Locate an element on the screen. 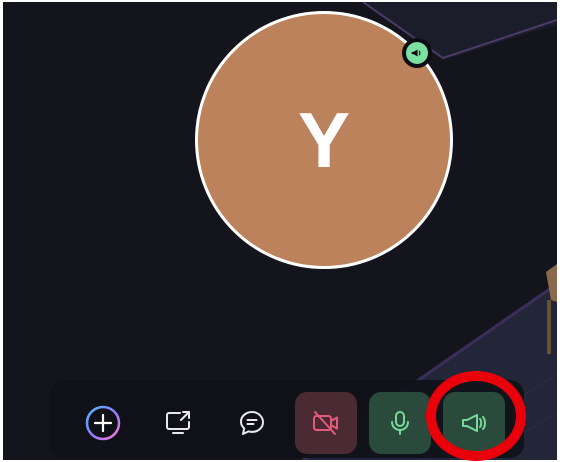 The width and height of the screenshot is (574, 462). megaphone-toggle-button is located at coordinates (474, 423).